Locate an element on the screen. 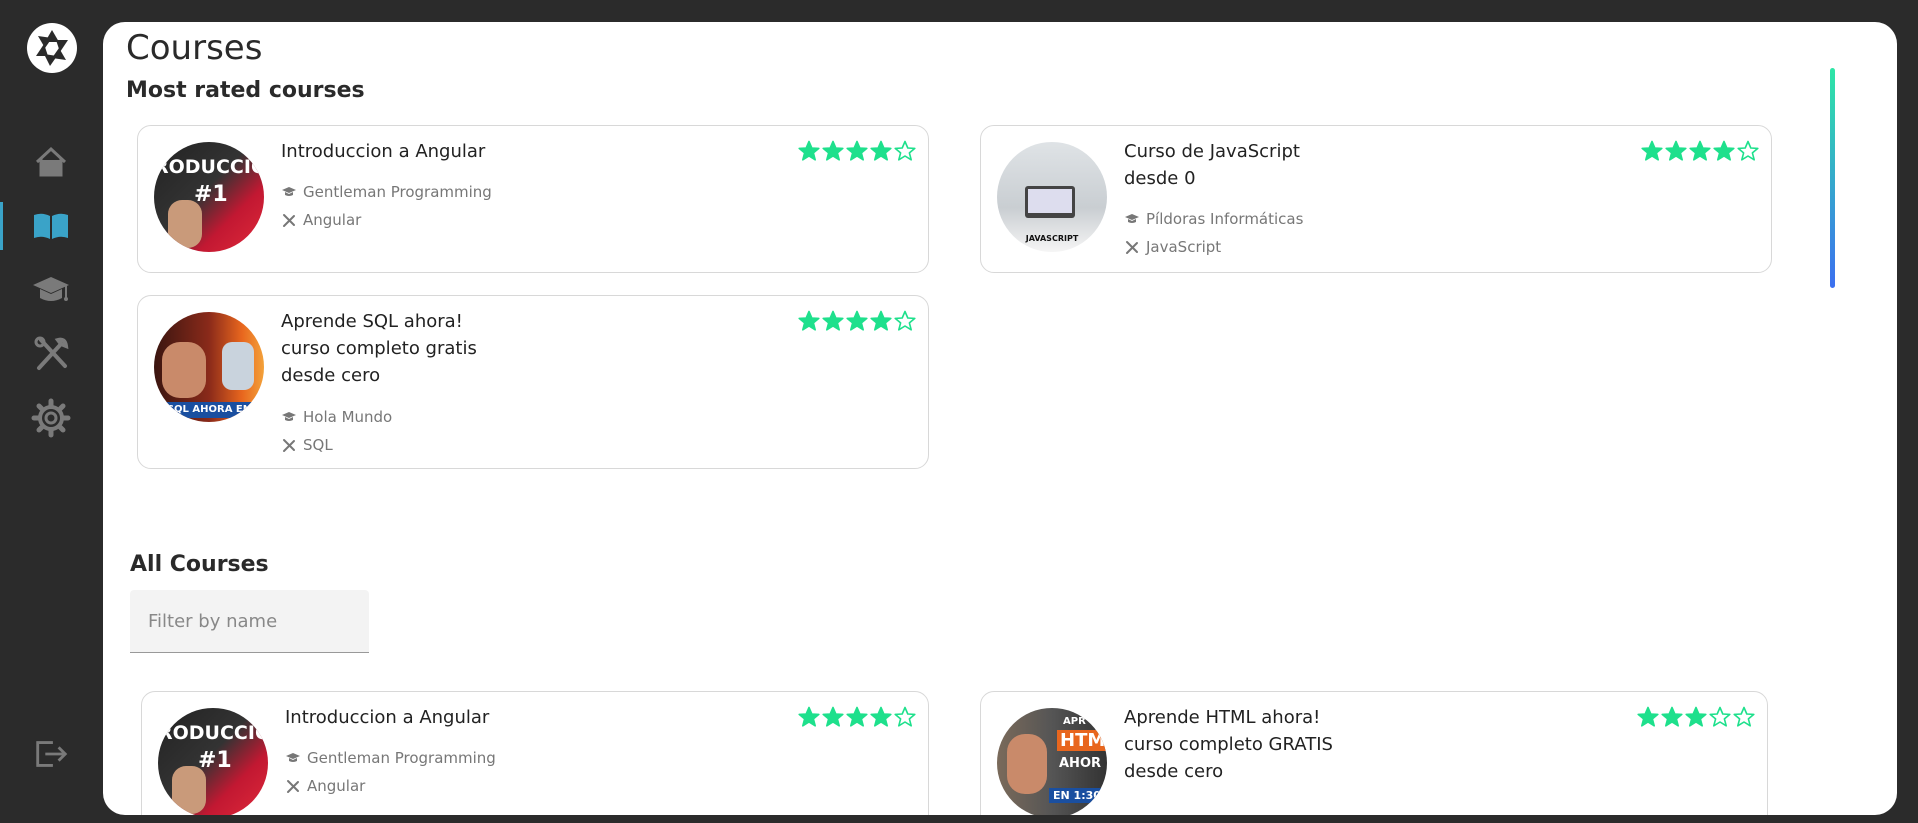 This screenshot has width=1918, height=823. sidebar-item-tools is located at coordinates (51, 354).